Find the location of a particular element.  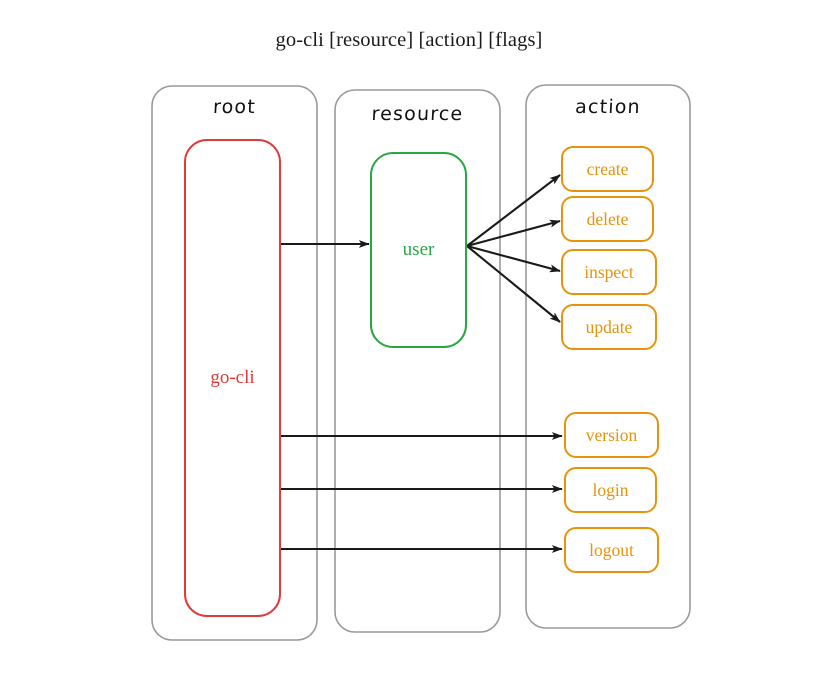

node-logout is located at coordinates (611, 550).